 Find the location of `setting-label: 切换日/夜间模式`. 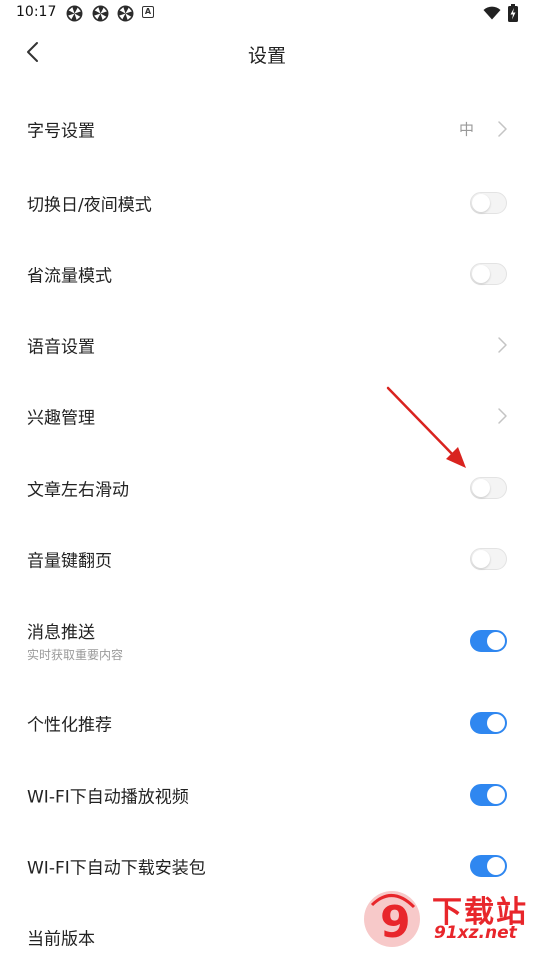

setting-label: 切换日/夜间模式 is located at coordinates (89, 205).